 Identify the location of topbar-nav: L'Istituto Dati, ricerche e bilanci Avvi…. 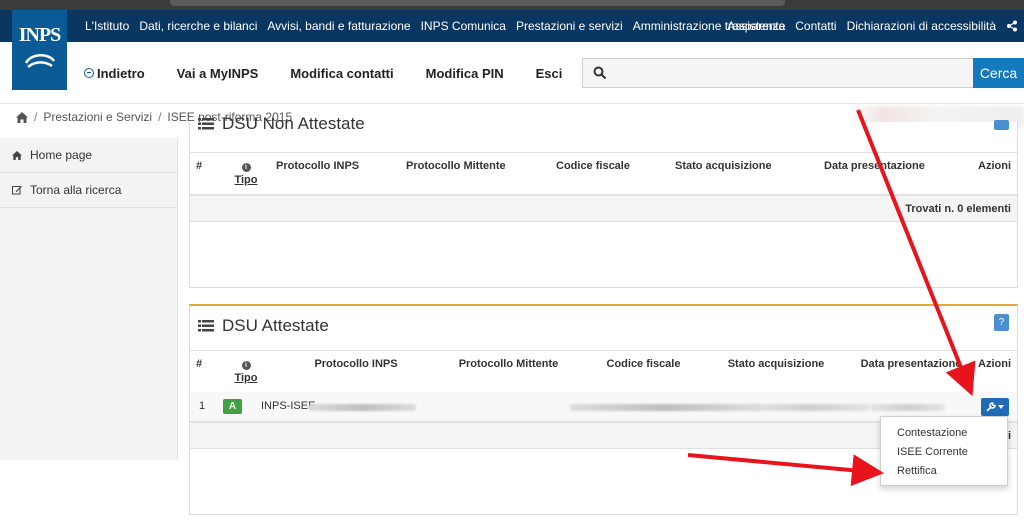
(435, 26).